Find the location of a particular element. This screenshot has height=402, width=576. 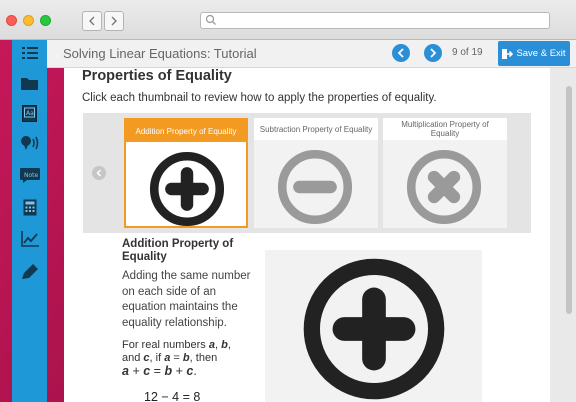

rule-intro: For real numbers is located at coordinates (164, 345).